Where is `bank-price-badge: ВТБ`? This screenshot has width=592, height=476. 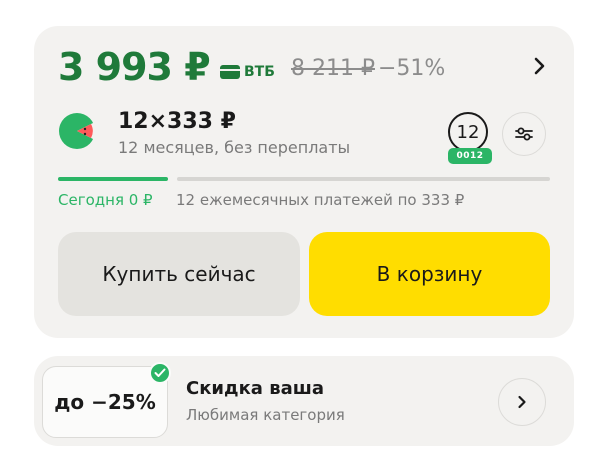
bank-price-badge: ВТБ is located at coordinates (247, 72).